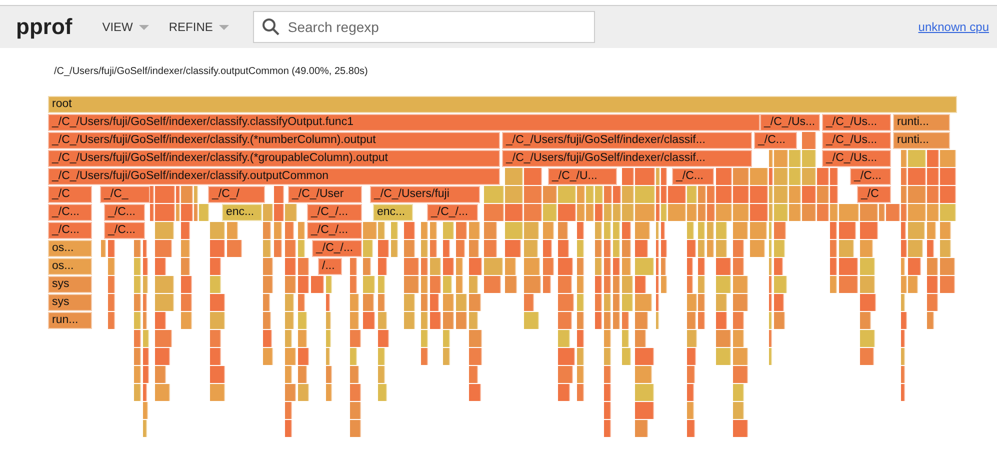 The height and width of the screenshot is (472, 997). I want to click on logo: pprof, so click(44, 27).